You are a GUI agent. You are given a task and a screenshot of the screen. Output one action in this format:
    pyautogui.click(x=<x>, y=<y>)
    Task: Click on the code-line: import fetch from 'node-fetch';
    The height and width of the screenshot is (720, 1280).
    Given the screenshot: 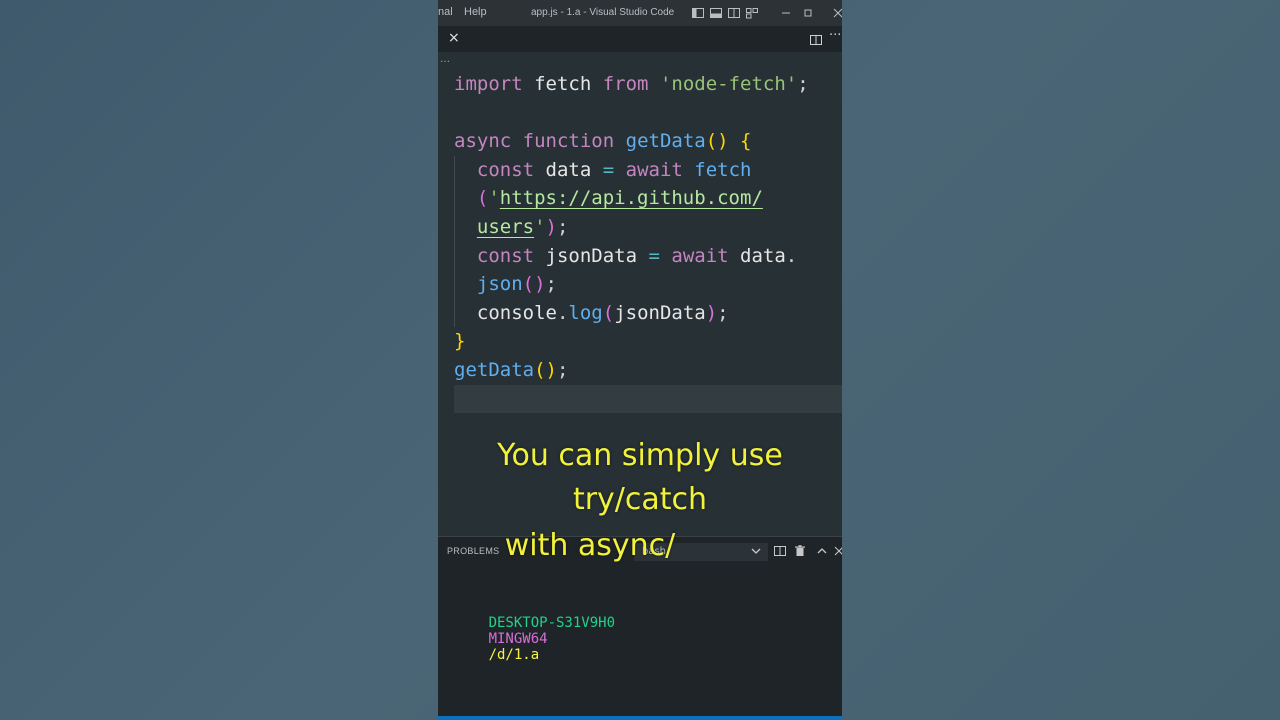 What is the action you would take?
    pyautogui.click(x=631, y=84)
    